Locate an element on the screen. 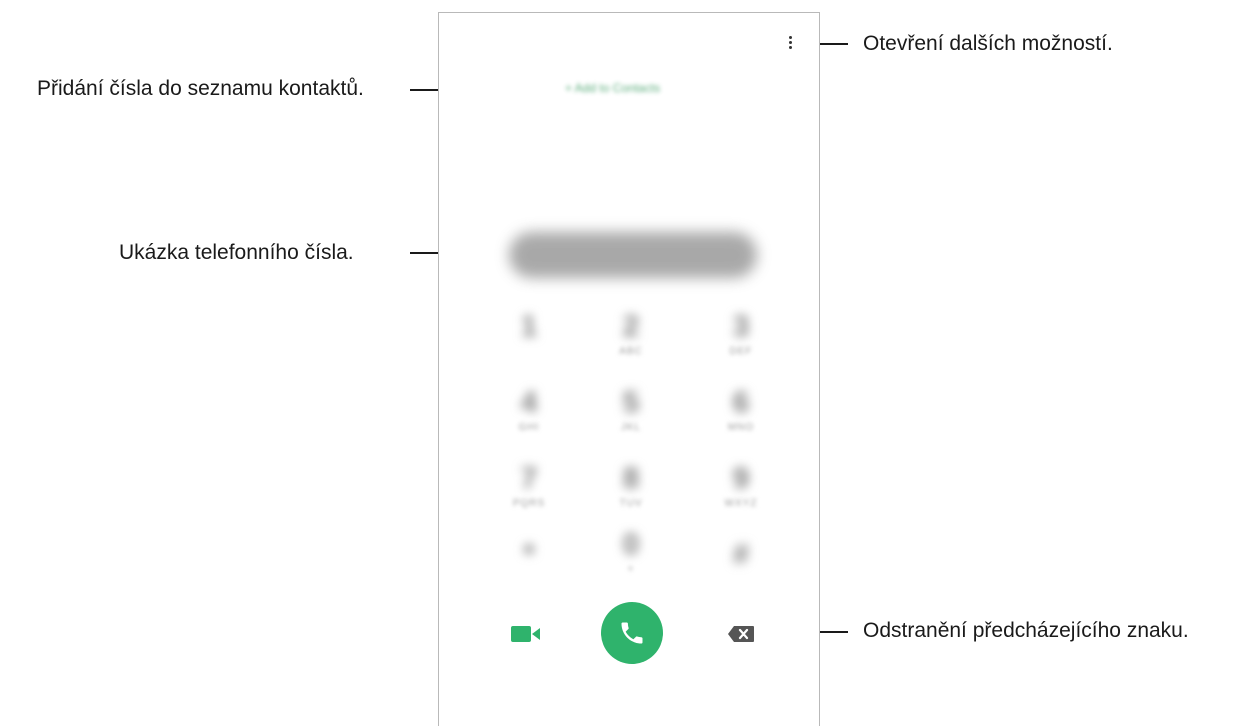 This screenshot has height=726, width=1256. video-call-icon is located at coordinates (525, 634).